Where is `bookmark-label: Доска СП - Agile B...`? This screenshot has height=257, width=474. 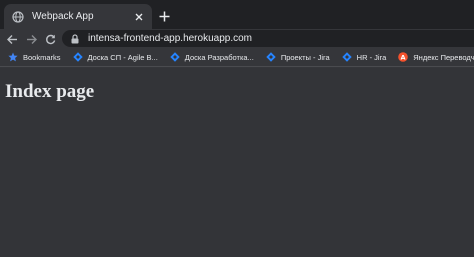
bookmark-label: Доска СП - Agile B... is located at coordinates (122, 57).